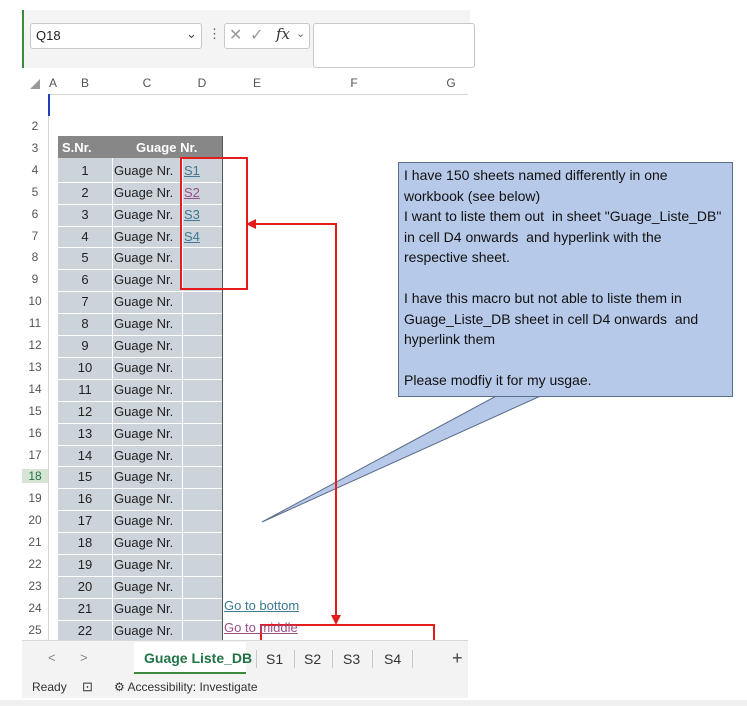 Image resolution: width=747 pixels, height=706 pixels. What do you see at coordinates (261, 627) in the screenshot?
I see `go-to-middle-link: Go to middle` at bounding box center [261, 627].